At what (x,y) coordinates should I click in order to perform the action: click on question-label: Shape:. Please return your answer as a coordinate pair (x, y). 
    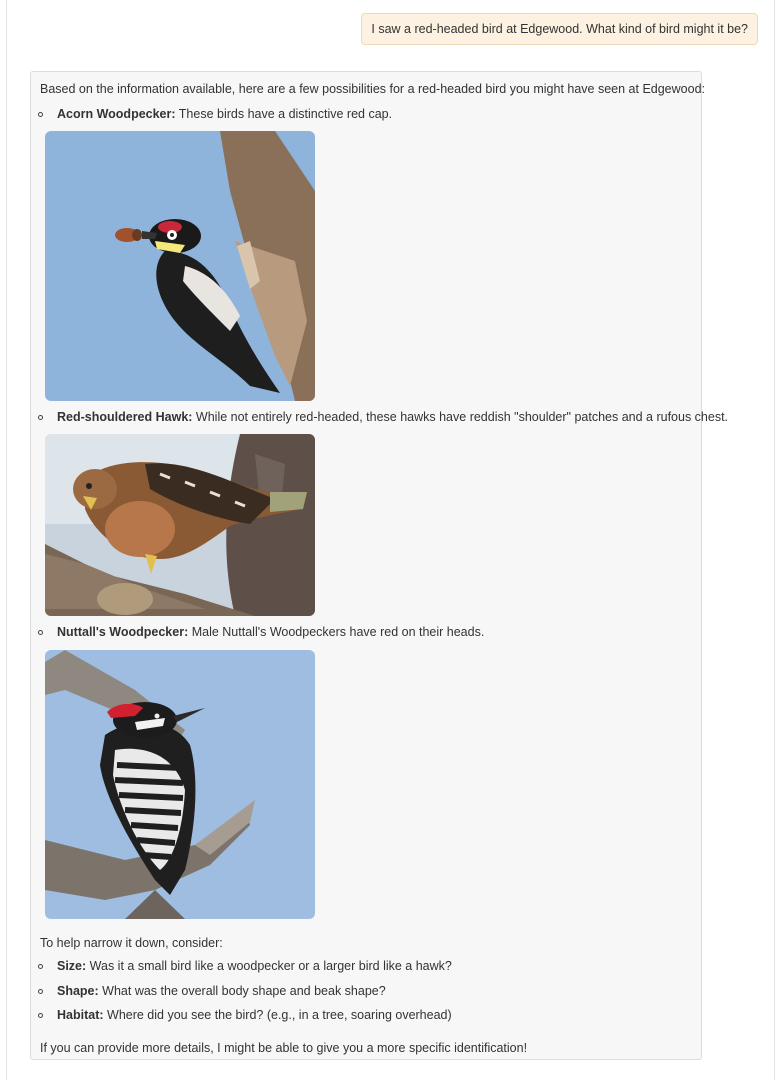
    Looking at the image, I should click on (78, 991).